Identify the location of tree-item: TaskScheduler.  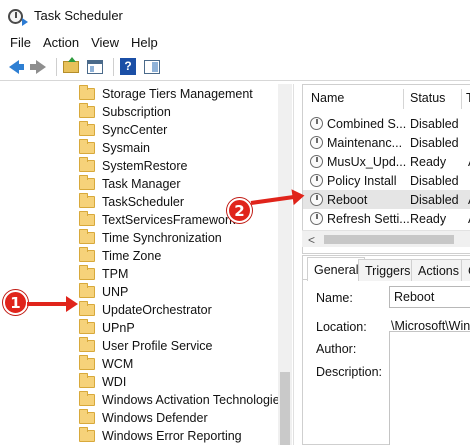
(131, 202).